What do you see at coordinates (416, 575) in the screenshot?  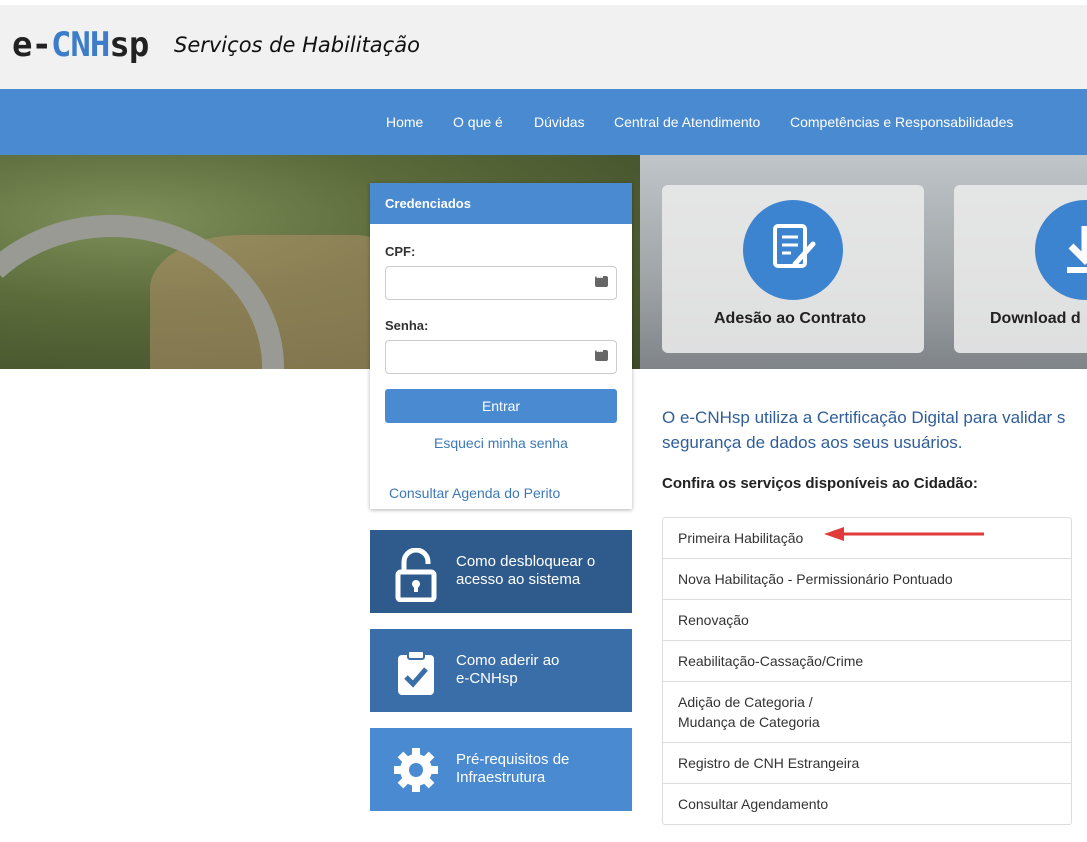 I see `padlock-icon` at bounding box center [416, 575].